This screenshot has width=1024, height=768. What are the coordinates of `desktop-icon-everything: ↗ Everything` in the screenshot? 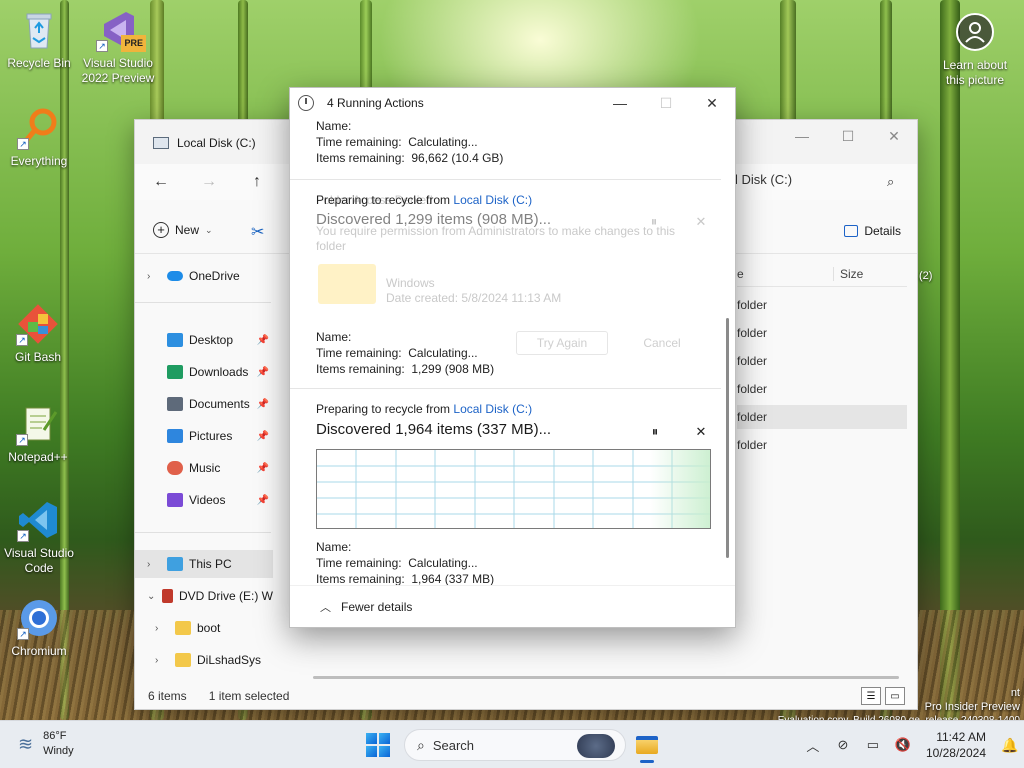 It's located at (39, 137).